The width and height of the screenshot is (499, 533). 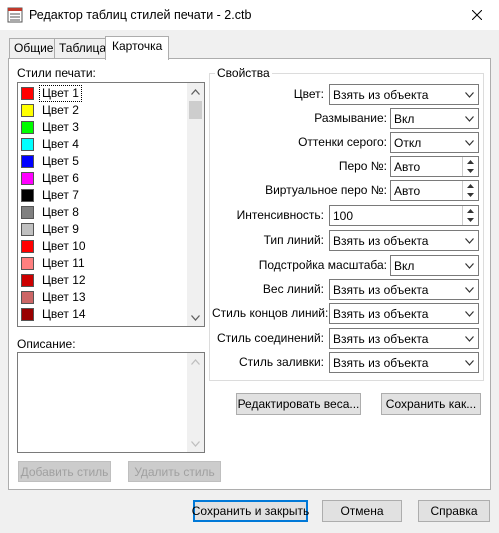 What do you see at coordinates (381, 94) in the screenshot?
I see `color-value: Взять из объекта` at bounding box center [381, 94].